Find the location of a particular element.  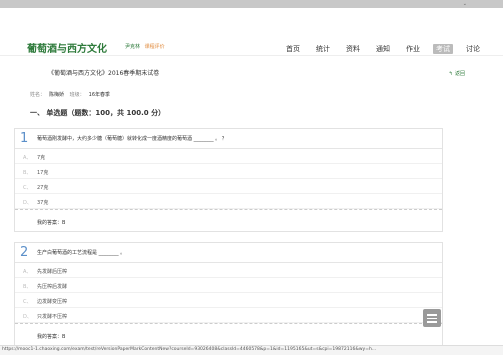

option-b: B、 17克 is located at coordinates (228, 171).